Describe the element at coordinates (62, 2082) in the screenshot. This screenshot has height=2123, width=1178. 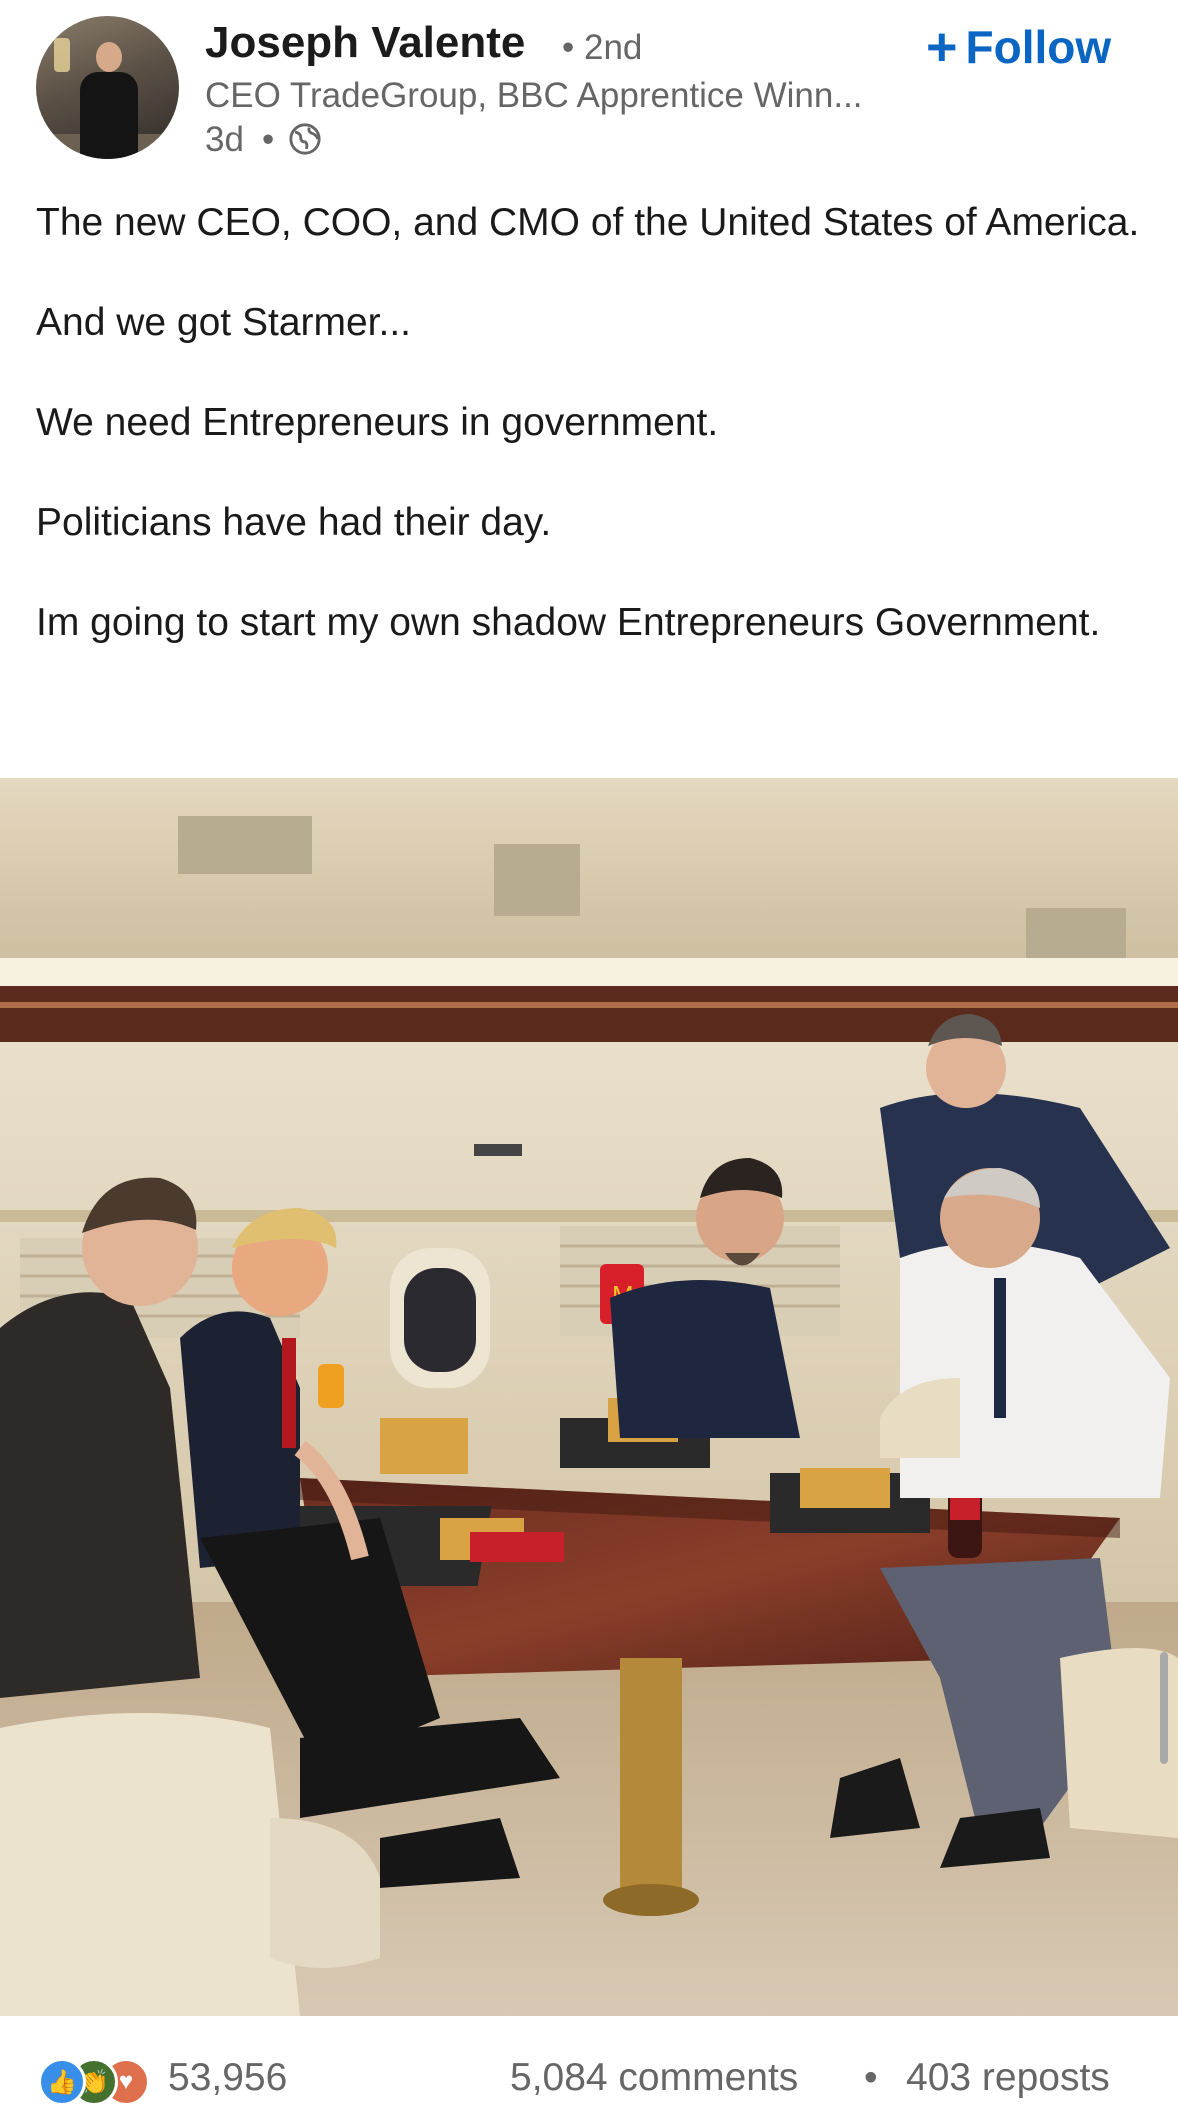
I see `like-icon: 👍` at that location.